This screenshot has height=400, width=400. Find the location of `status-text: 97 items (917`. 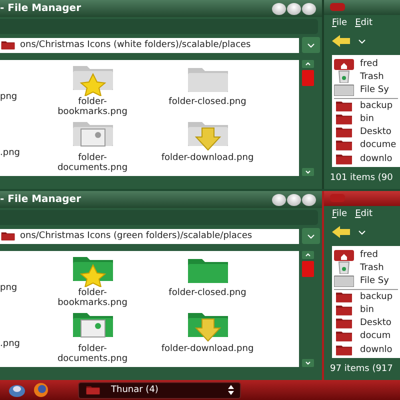

status-text: 97 items (917 is located at coordinates (361, 369).